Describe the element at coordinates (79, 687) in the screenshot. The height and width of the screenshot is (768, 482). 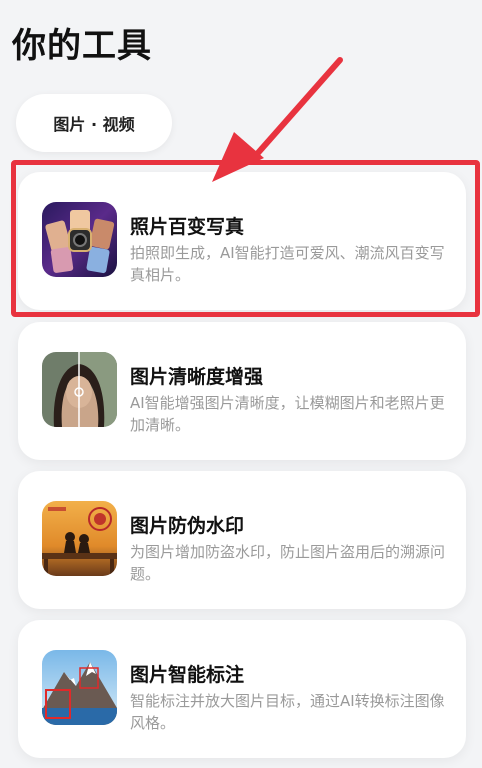
I see `smart-annotation-thumbnail` at that location.